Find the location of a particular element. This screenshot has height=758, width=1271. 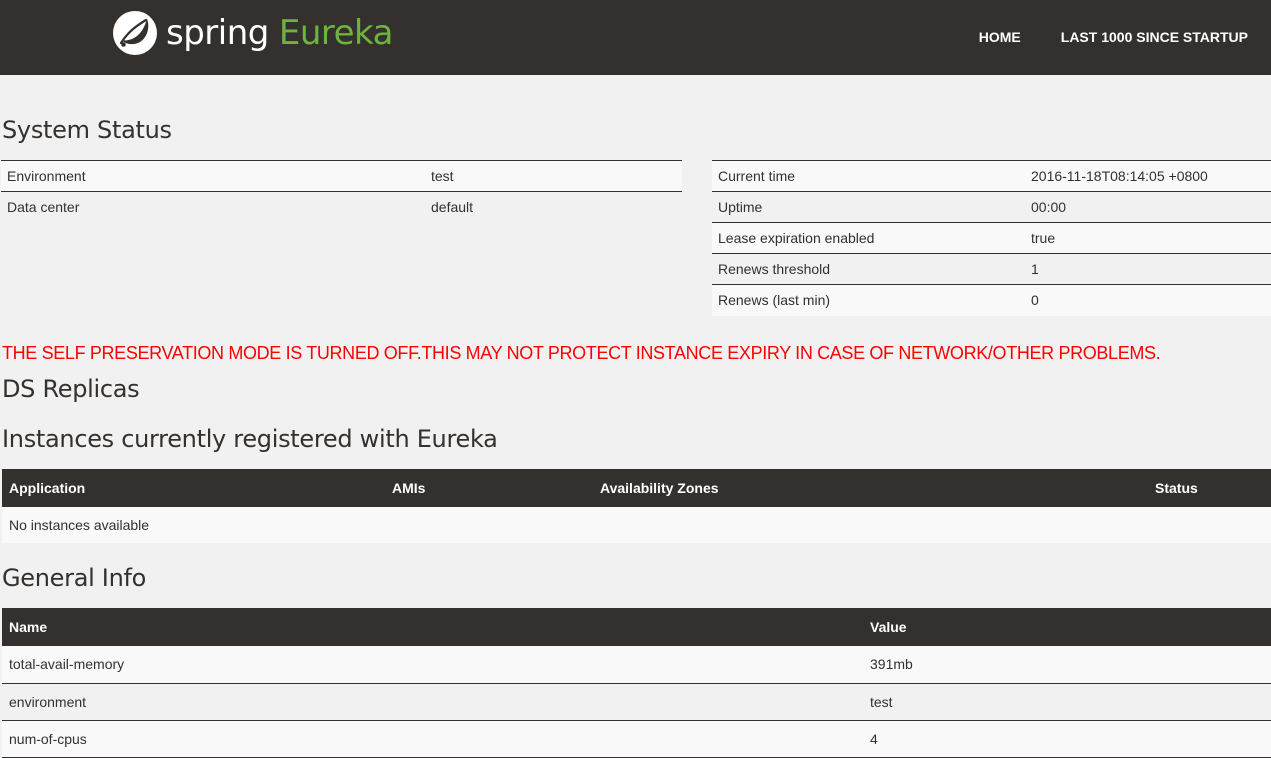

table-row: No instances available is located at coordinates (636, 525).